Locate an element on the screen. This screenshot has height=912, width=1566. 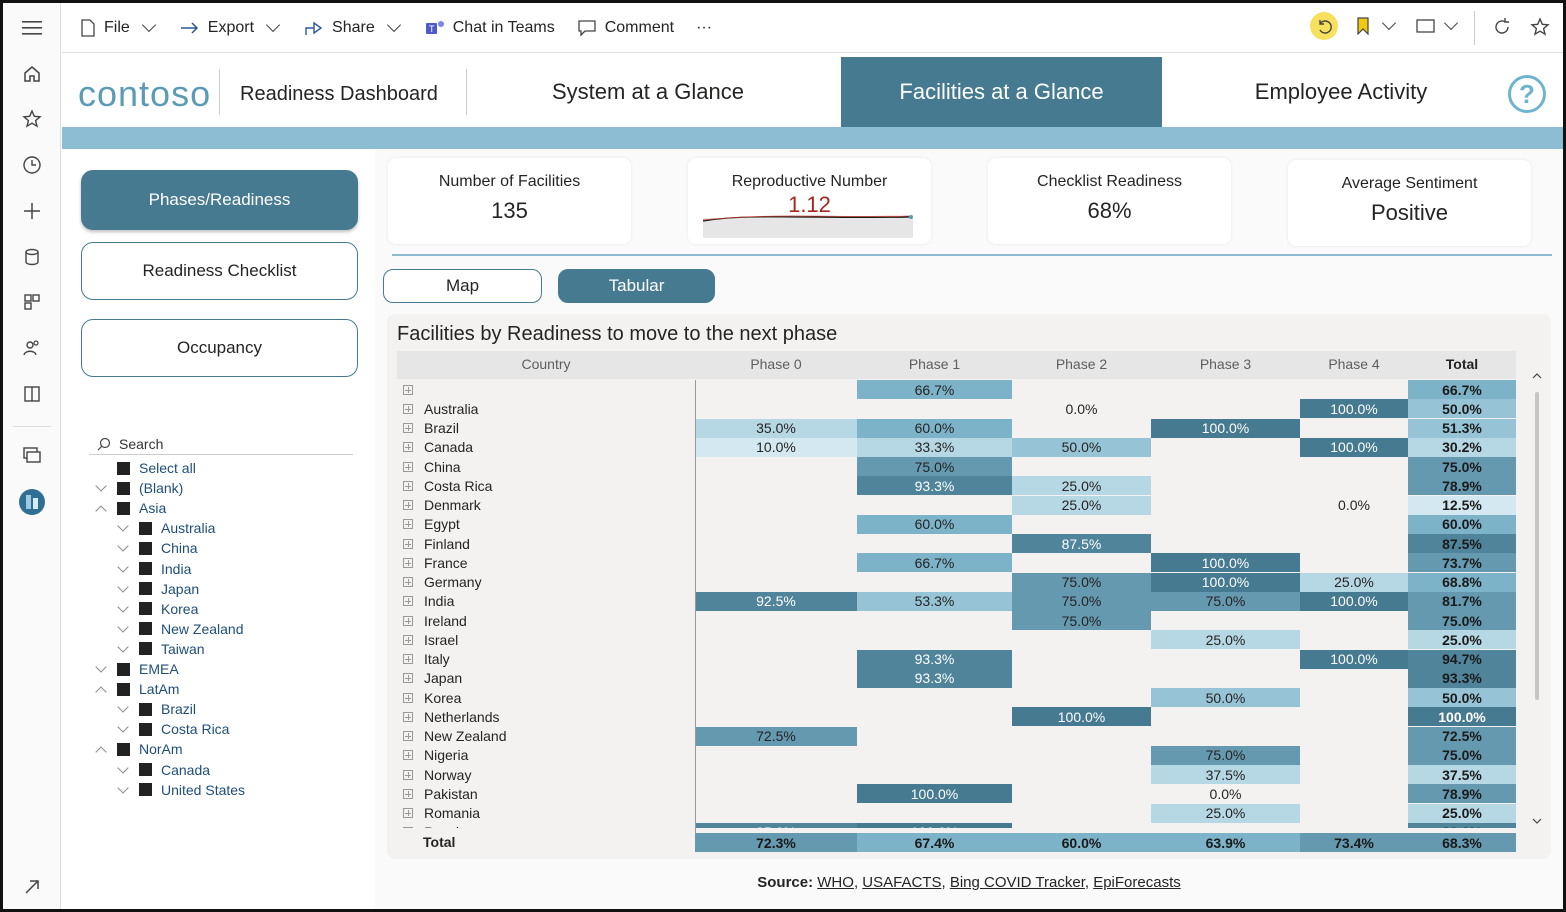
slicer-item: Taiwan is located at coordinates (161, 649).